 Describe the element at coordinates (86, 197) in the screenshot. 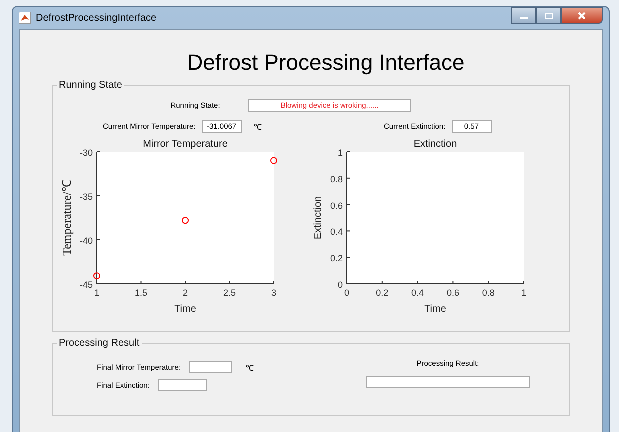

I see `tick-label: -35` at that location.